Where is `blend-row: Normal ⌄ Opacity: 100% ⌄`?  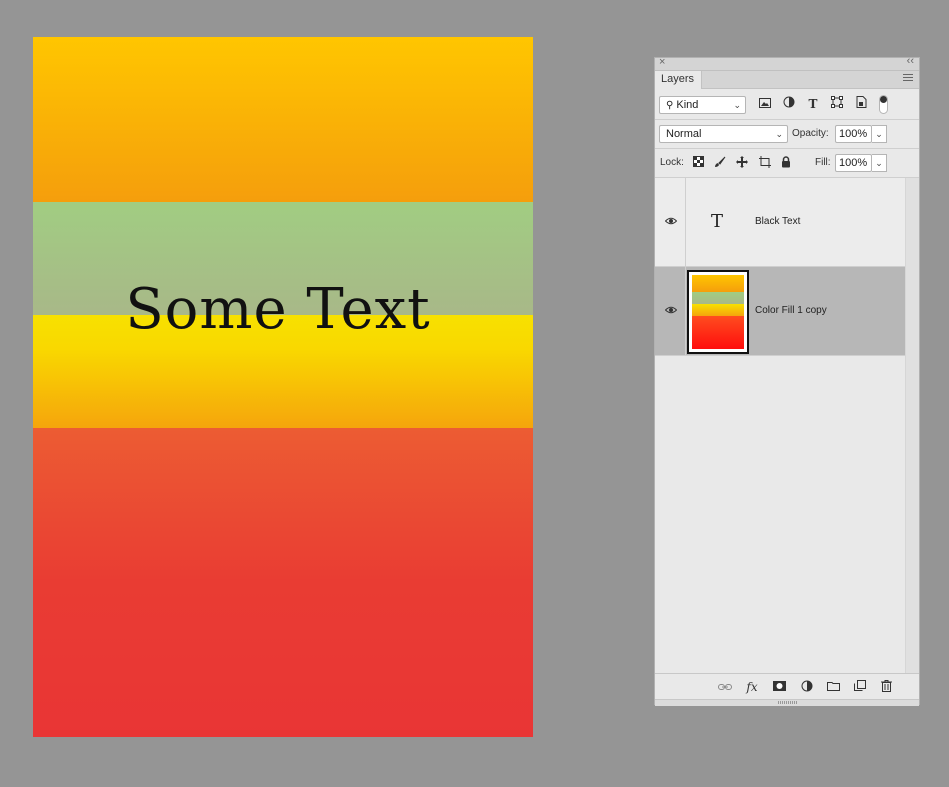 blend-row: Normal ⌄ Opacity: 100% ⌄ is located at coordinates (787, 134).